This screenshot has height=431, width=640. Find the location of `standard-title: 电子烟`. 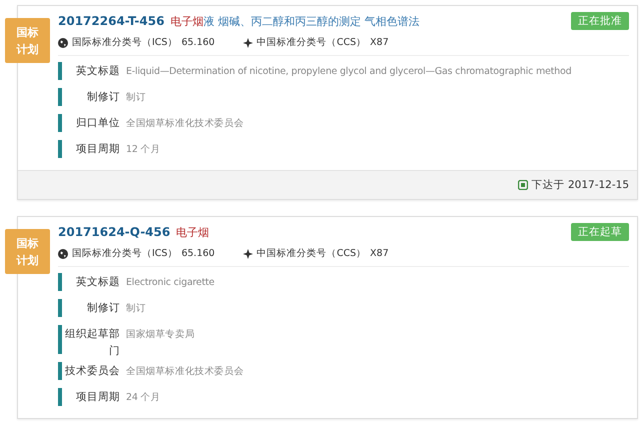

standard-title: 电子烟 is located at coordinates (193, 232).